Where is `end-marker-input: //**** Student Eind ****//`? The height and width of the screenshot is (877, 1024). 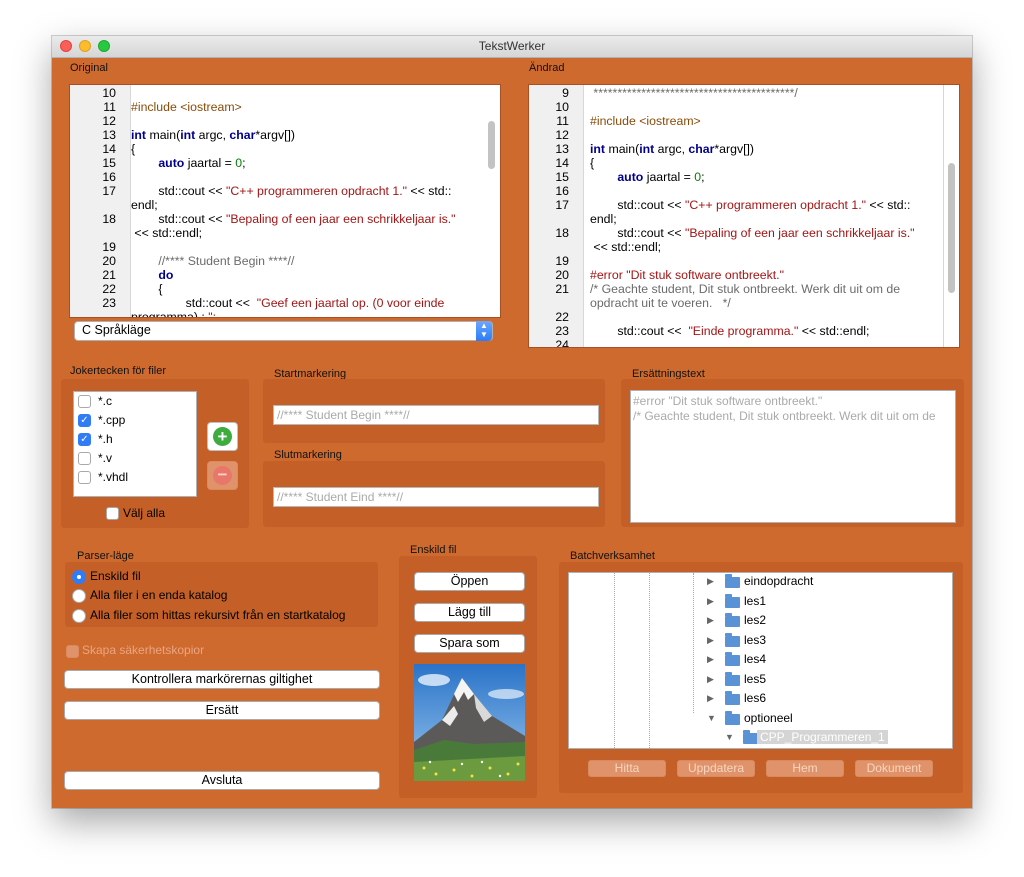 end-marker-input: //**** Student Eind ****// is located at coordinates (436, 497).